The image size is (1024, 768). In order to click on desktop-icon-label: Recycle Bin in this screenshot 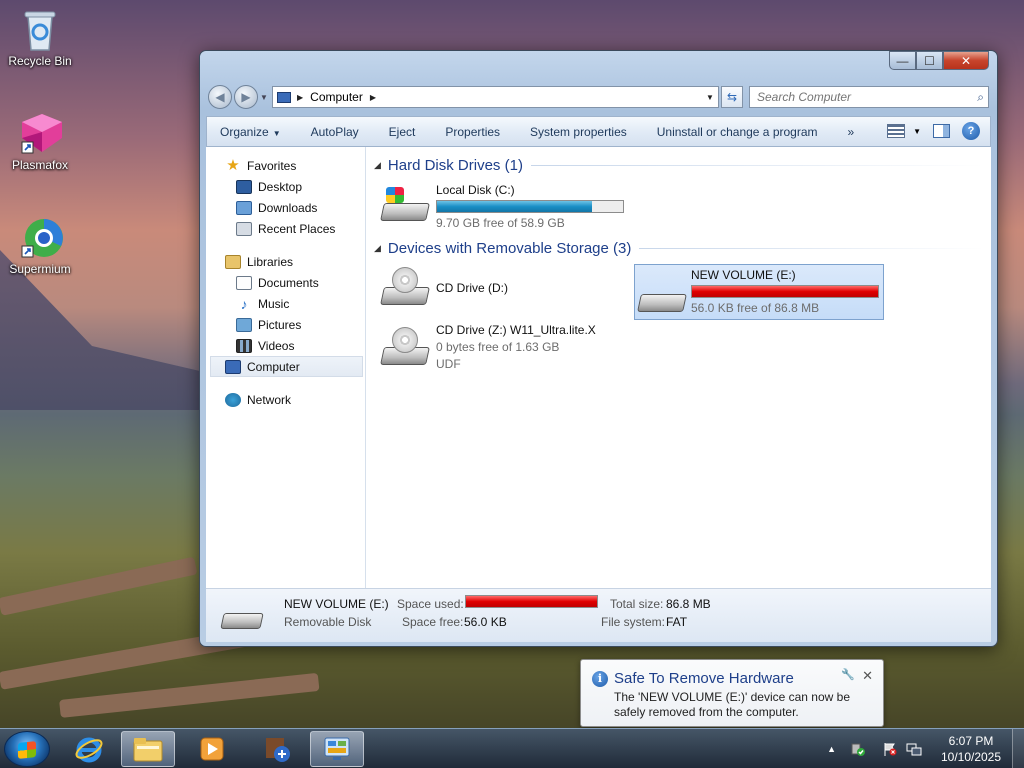, I will do `click(40, 61)`.